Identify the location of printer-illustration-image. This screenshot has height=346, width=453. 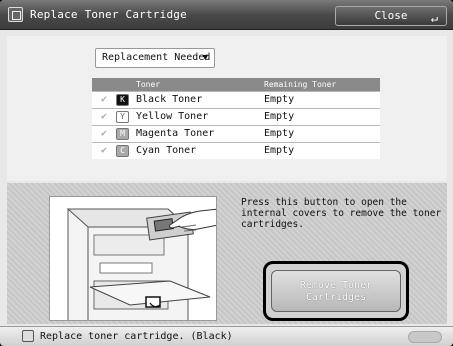
(141, 264).